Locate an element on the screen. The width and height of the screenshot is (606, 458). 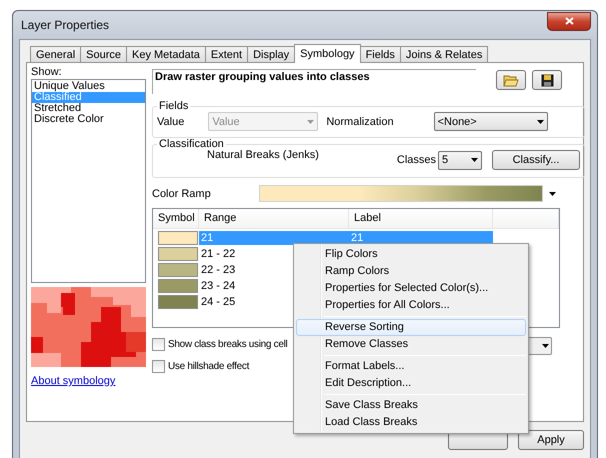
tab: Joins & Relates is located at coordinates (444, 54).